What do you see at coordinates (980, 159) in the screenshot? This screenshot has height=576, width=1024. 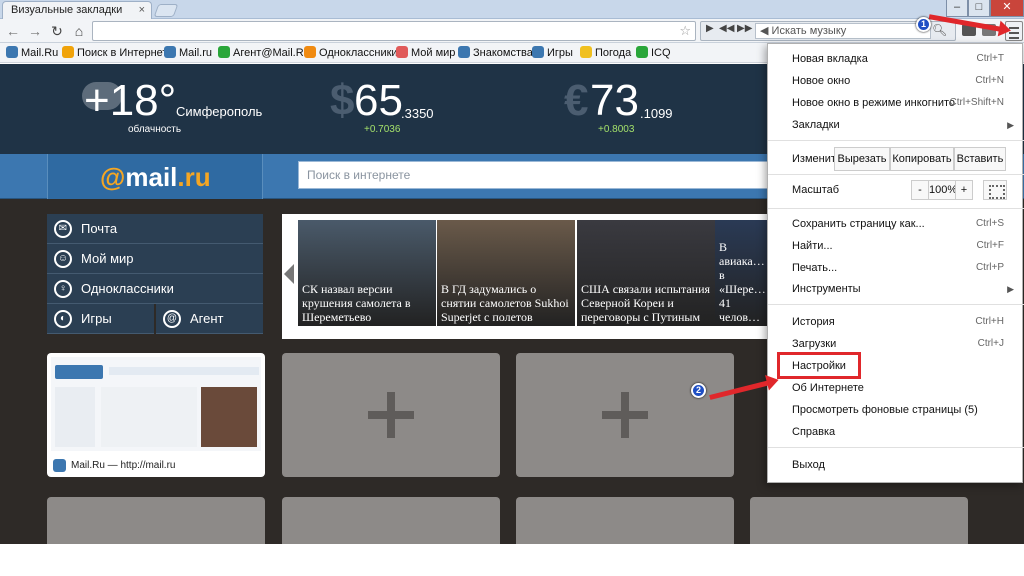 I see `paste-button: Вставить` at bounding box center [980, 159].